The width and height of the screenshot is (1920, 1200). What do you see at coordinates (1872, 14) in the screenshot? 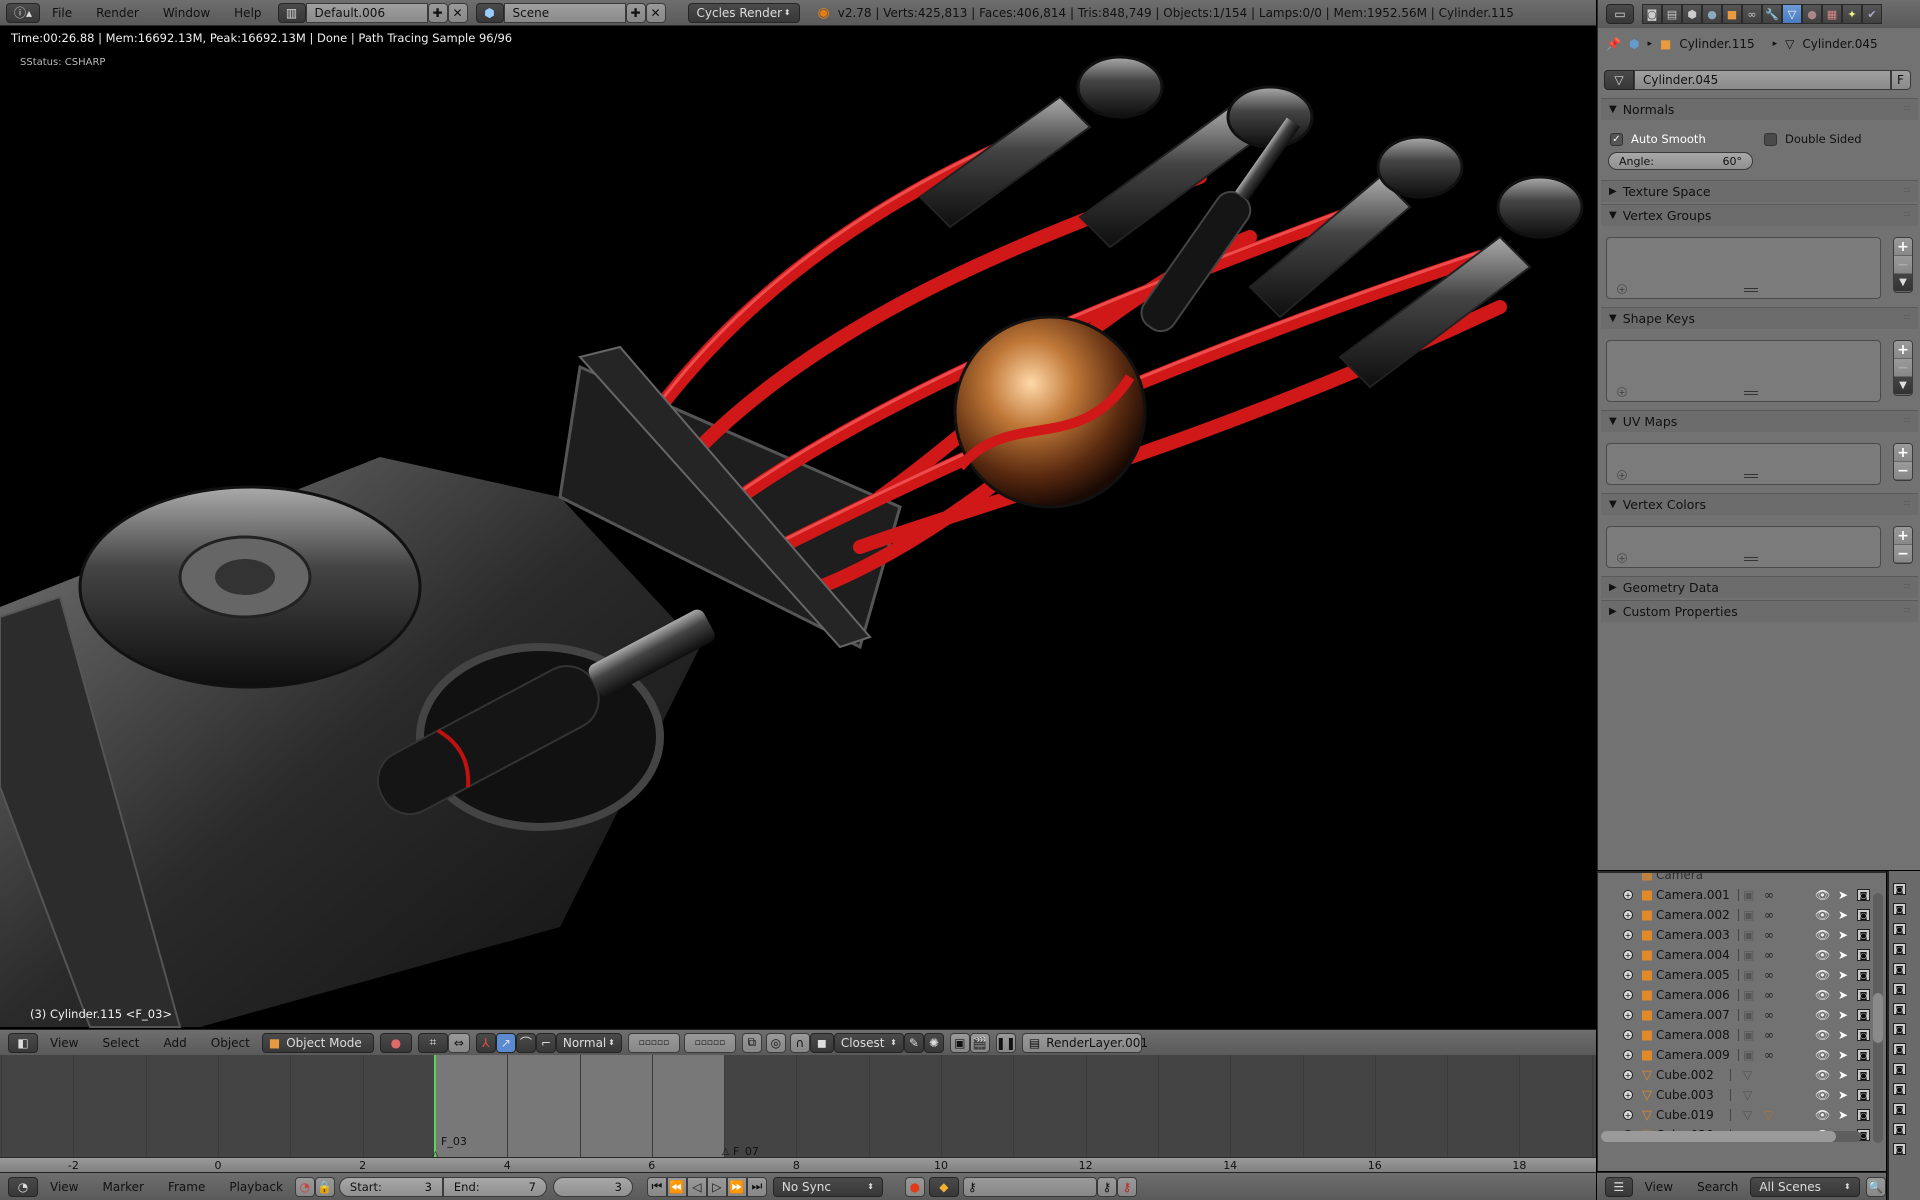
I see `tab-physics: ✔` at bounding box center [1872, 14].